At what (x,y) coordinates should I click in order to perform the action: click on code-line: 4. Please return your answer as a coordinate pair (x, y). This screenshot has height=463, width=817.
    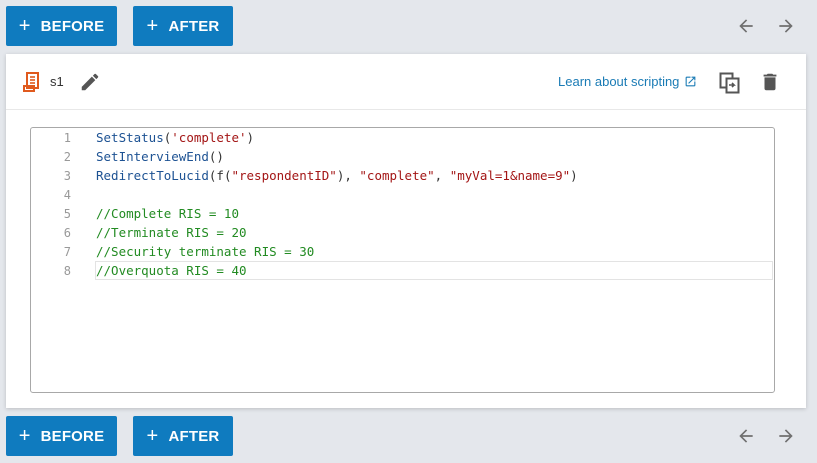
    Looking at the image, I should click on (402, 194).